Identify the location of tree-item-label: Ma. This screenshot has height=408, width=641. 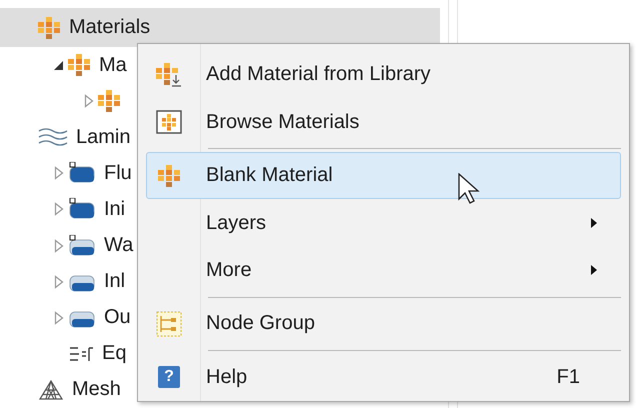
(113, 65).